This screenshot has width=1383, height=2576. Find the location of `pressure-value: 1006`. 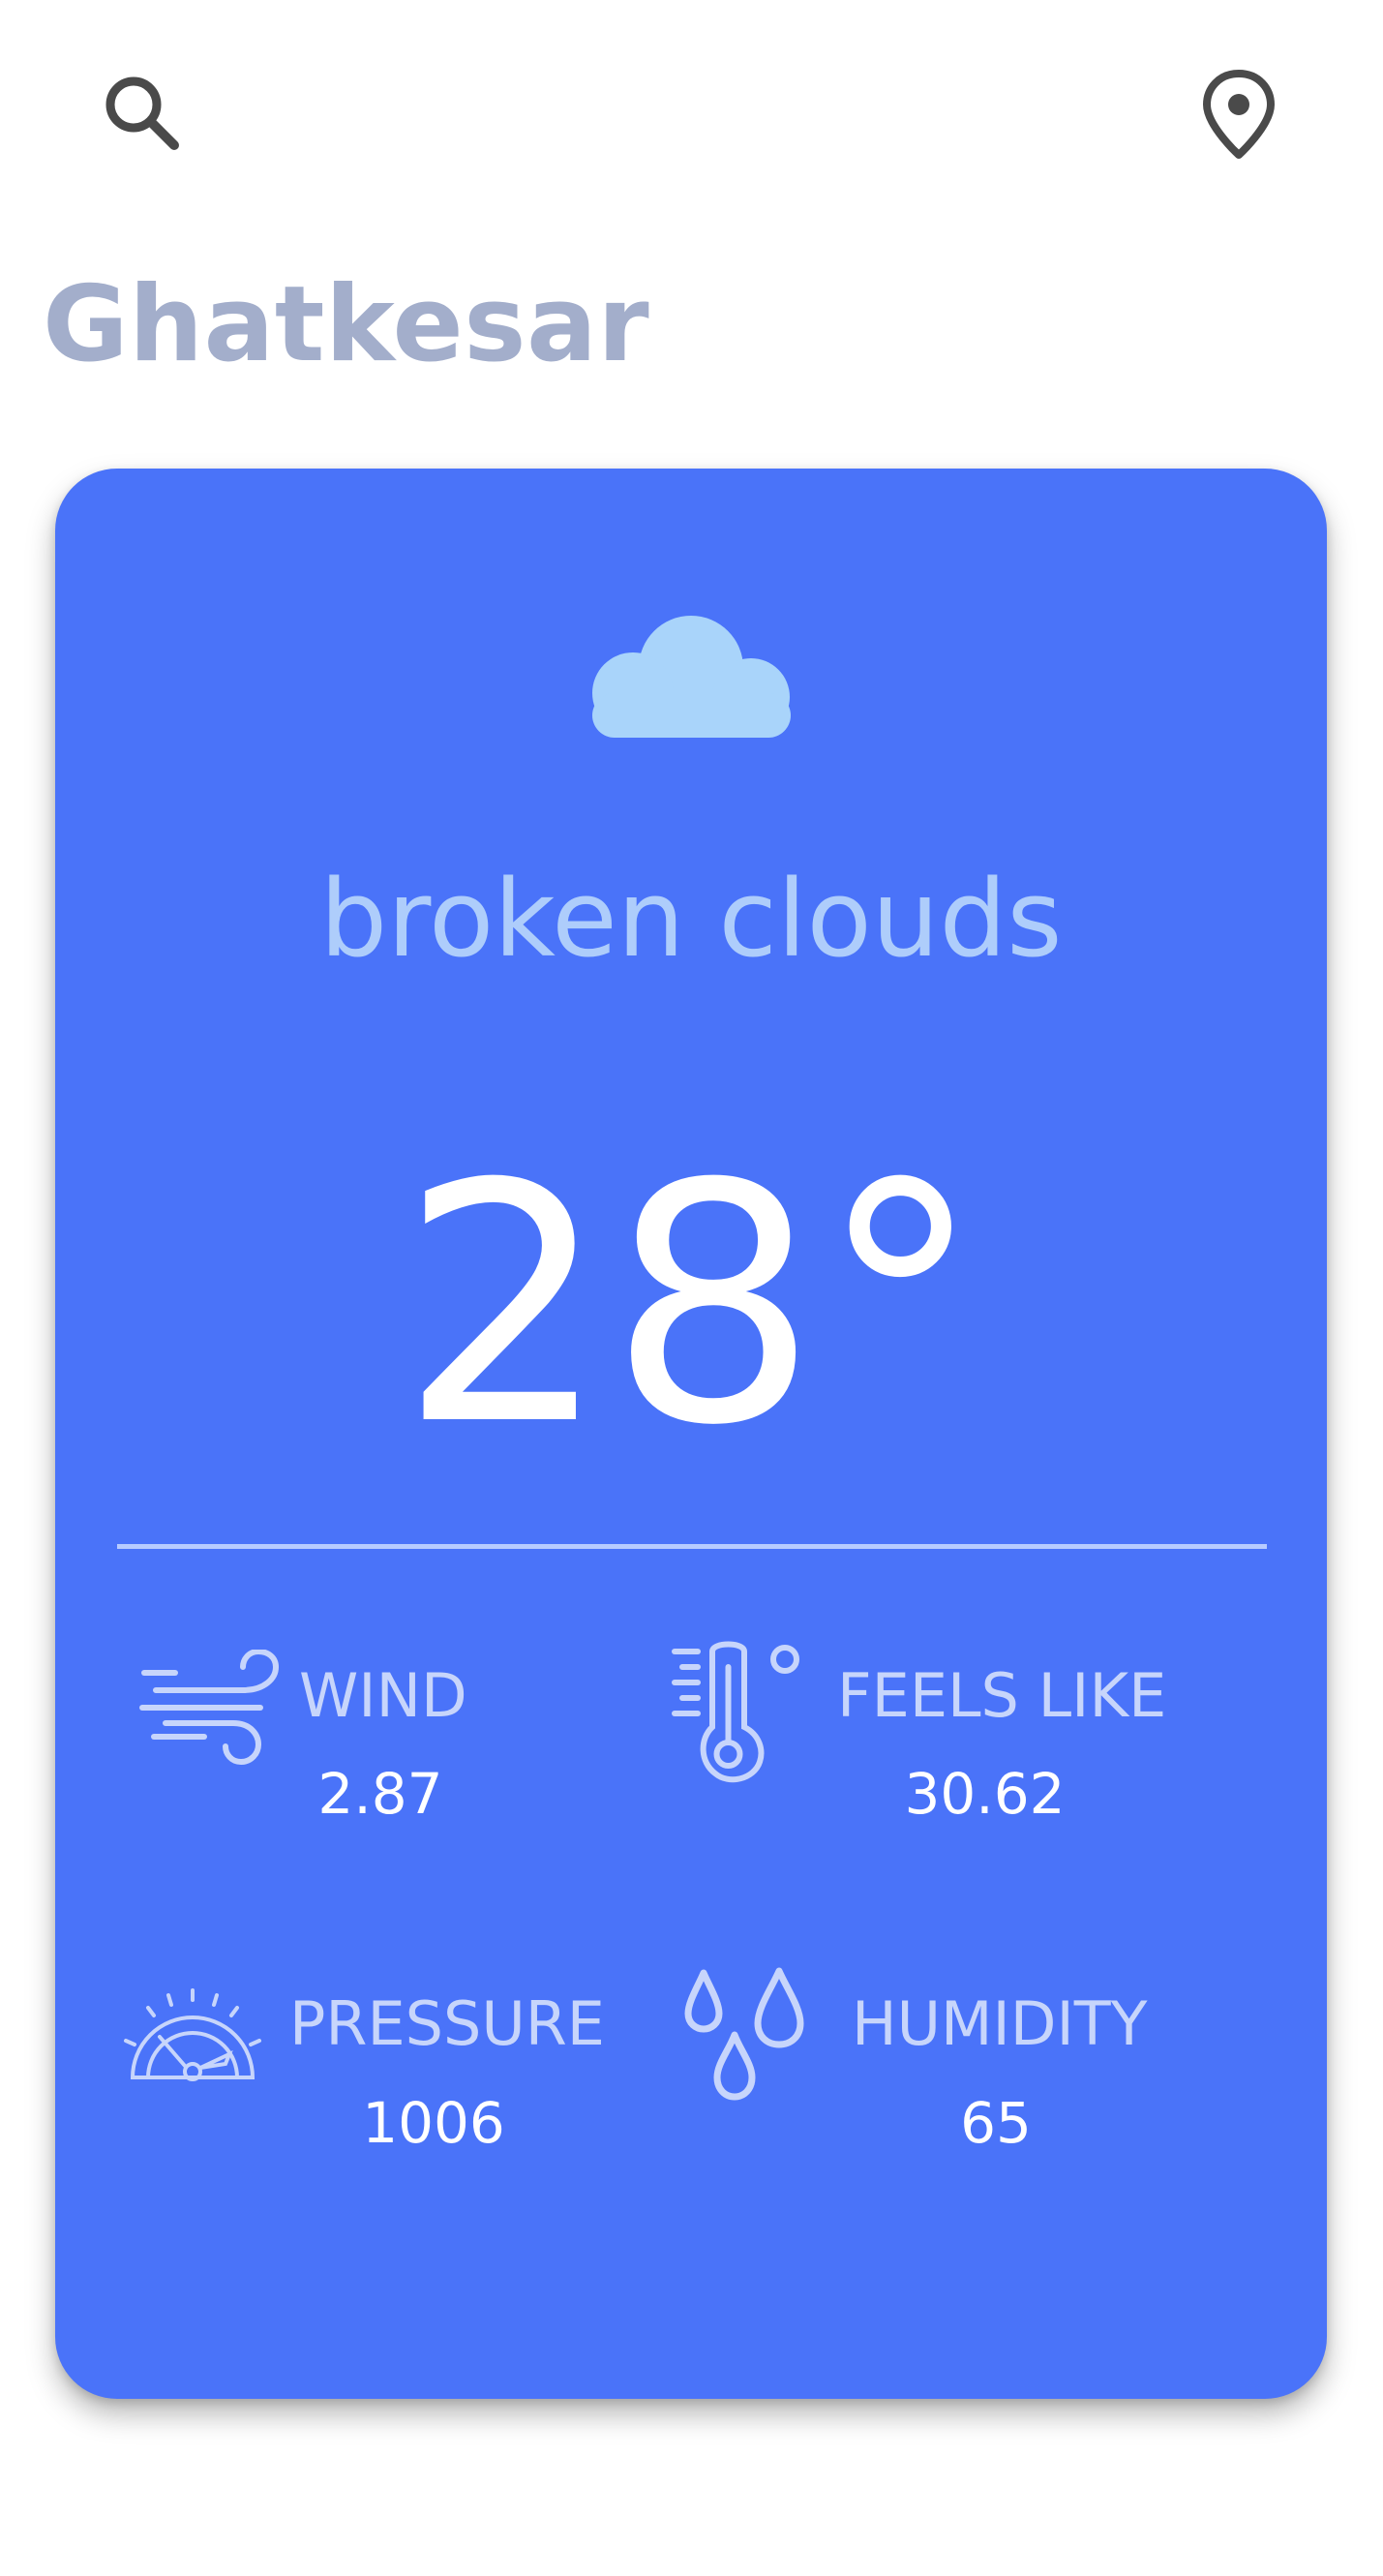

pressure-value: 1006 is located at coordinates (433, 2123).